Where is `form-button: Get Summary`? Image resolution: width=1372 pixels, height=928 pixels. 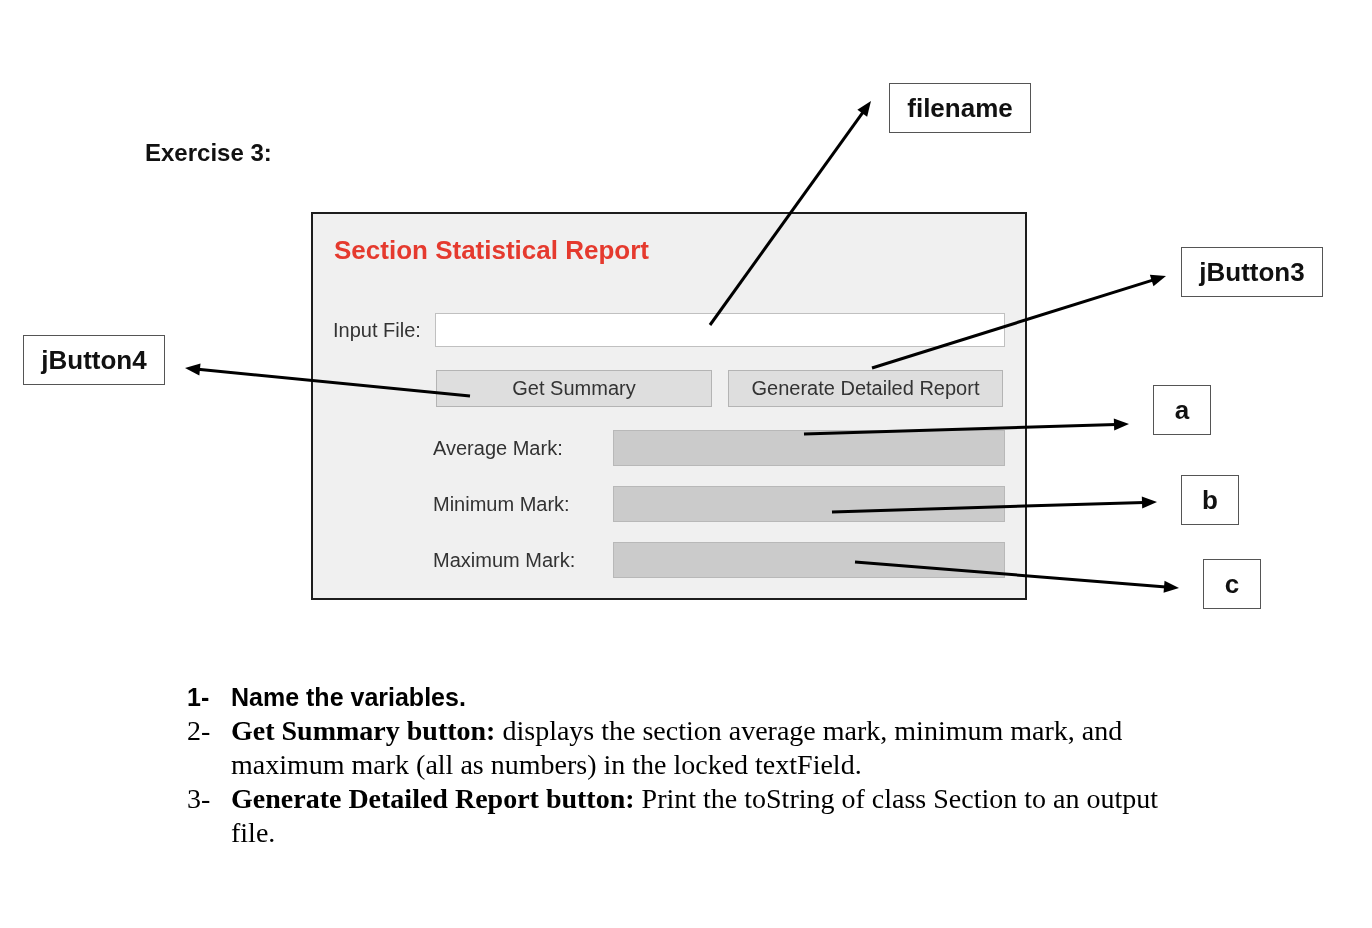
form-button: Get Summary is located at coordinates (574, 388).